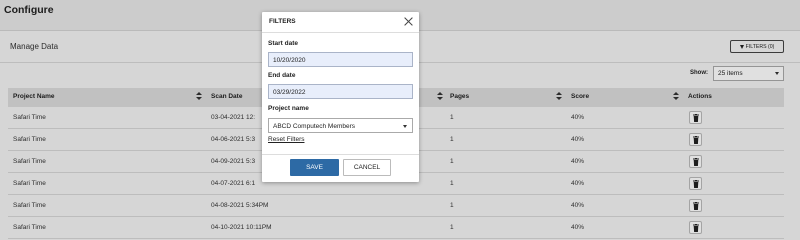 The image size is (800, 240). What do you see at coordinates (340, 59) in the screenshot?
I see `start-date-input: 10/20/2020` at bounding box center [340, 59].